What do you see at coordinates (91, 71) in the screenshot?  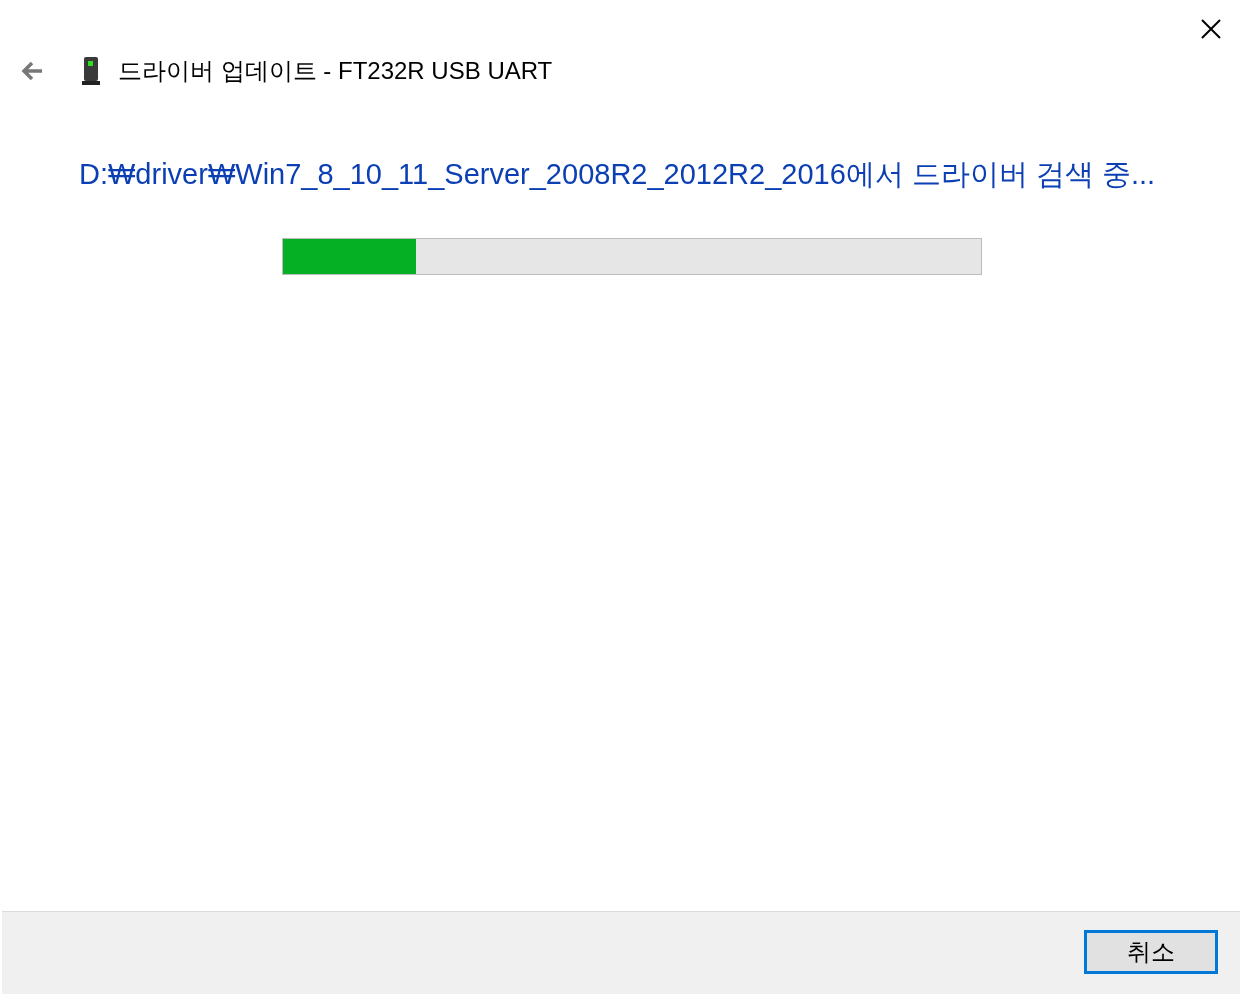 I see `device-icon` at bounding box center [91, 71].